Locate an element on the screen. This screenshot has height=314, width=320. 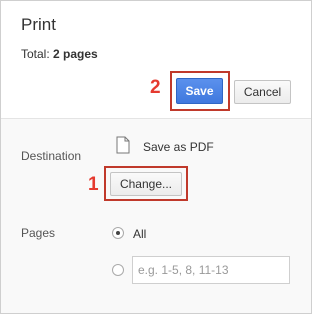
pages-custom-radio is located at coordinates (118, 270).